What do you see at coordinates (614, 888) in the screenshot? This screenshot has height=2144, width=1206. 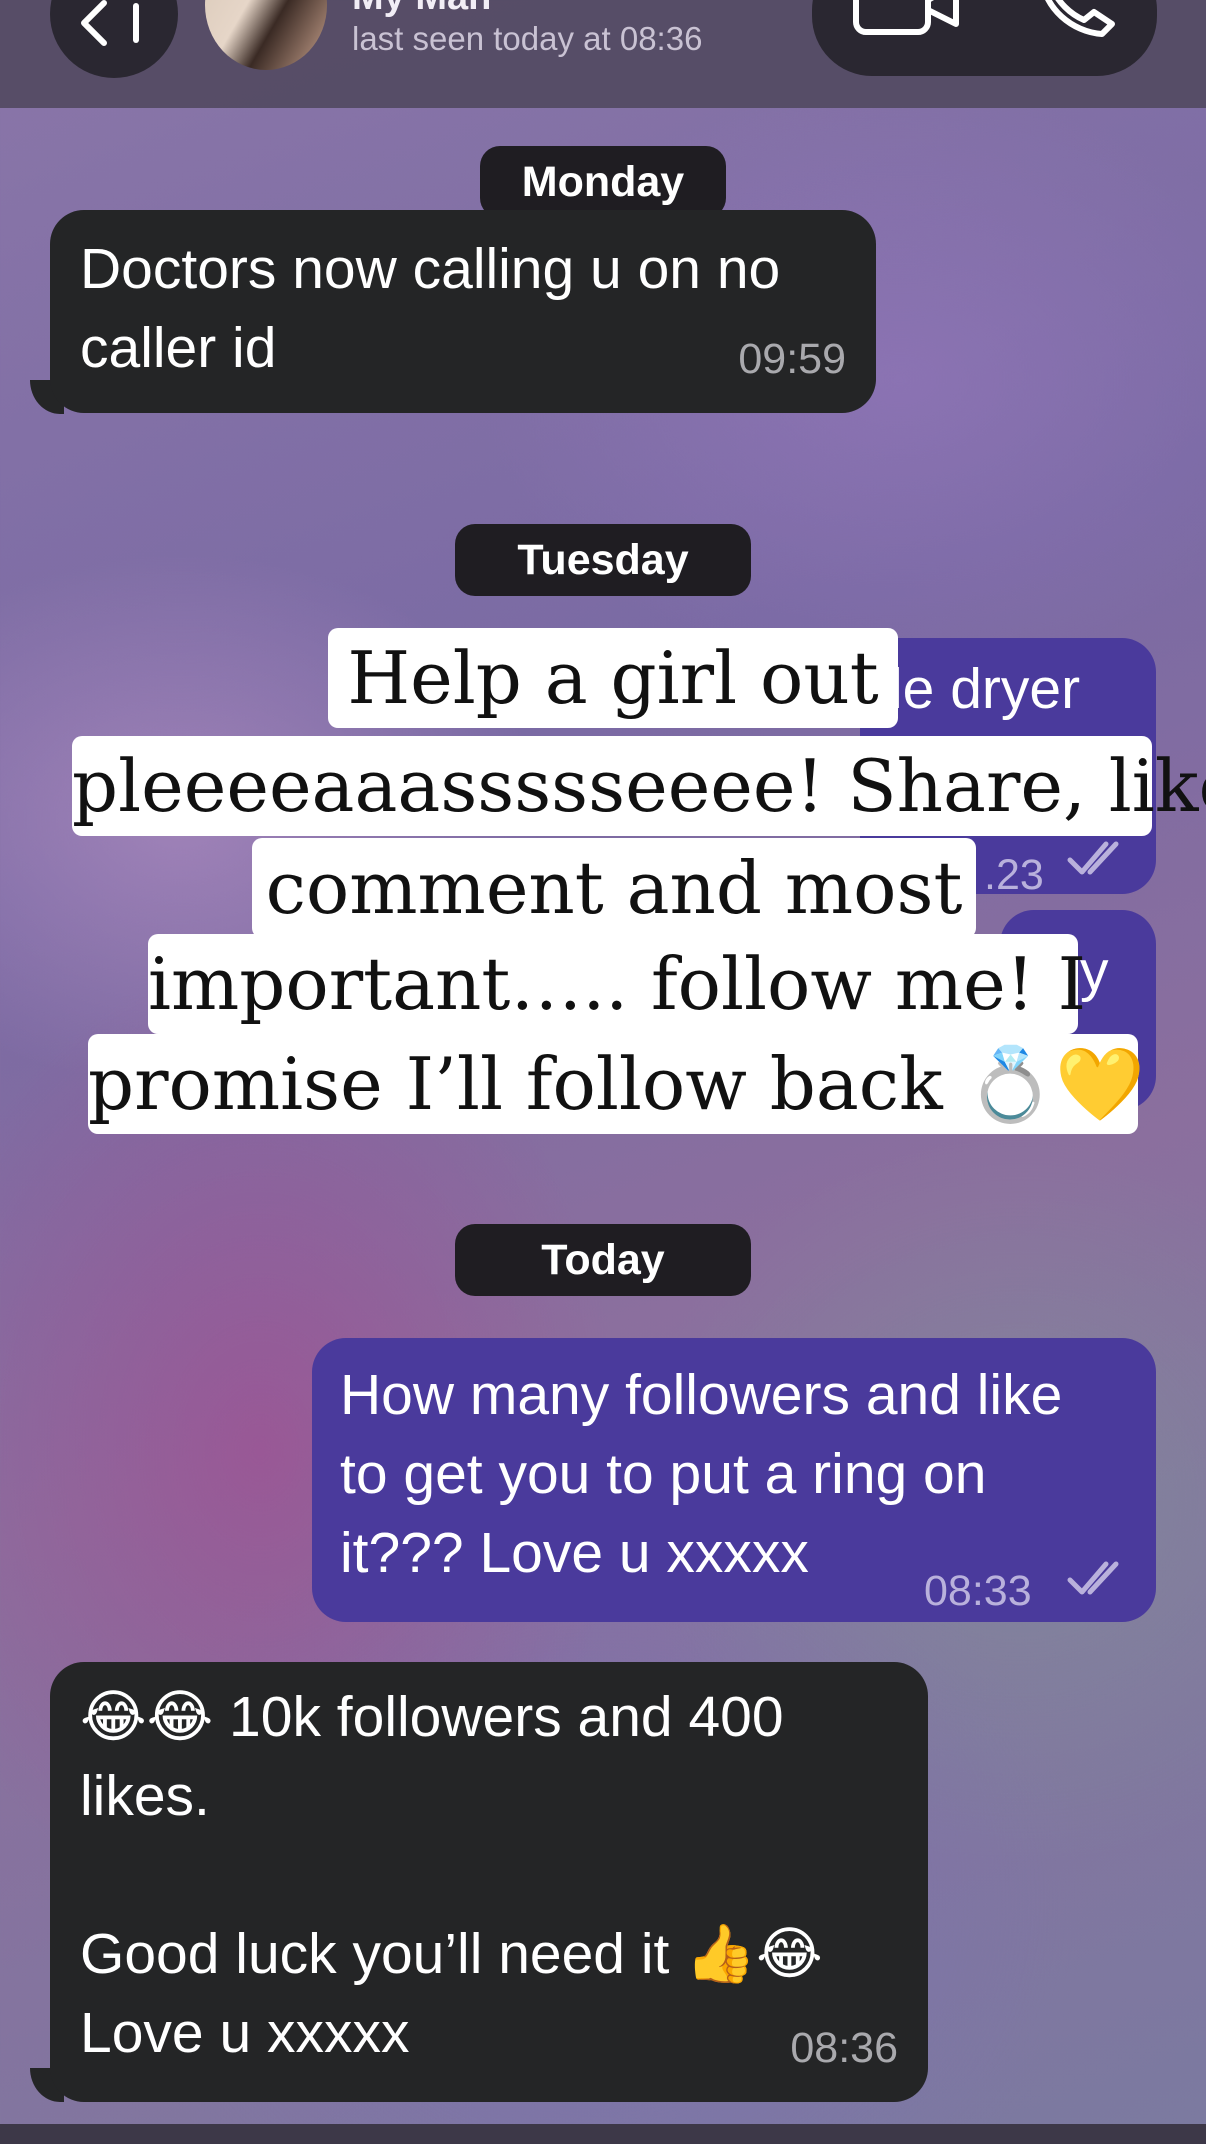 I see `overlay-caption-line: comment and most` at bounding box center [614, 888].